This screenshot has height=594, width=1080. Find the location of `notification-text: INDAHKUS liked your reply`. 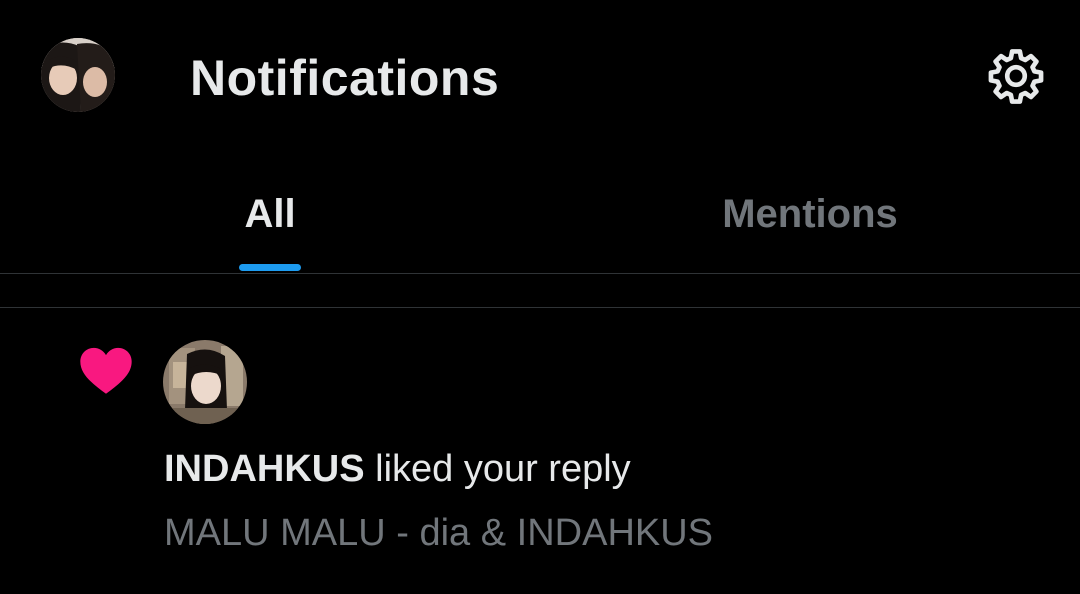

notification-text: INDAHKUS liked your reply is located at coordinates (397, 469).